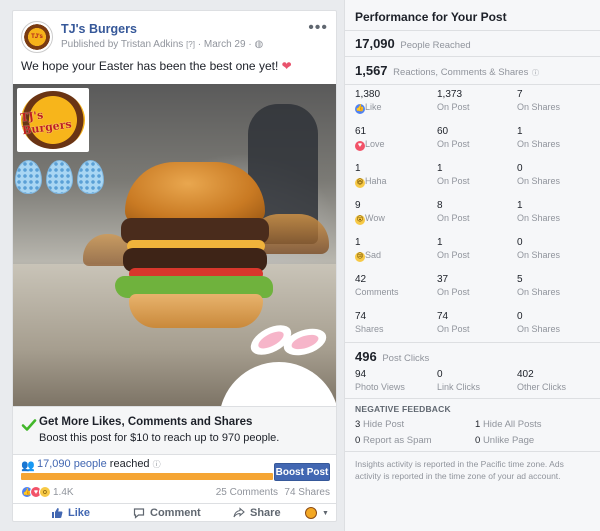  I want to click on reaction-count: 1.4K, so click(63, 492).